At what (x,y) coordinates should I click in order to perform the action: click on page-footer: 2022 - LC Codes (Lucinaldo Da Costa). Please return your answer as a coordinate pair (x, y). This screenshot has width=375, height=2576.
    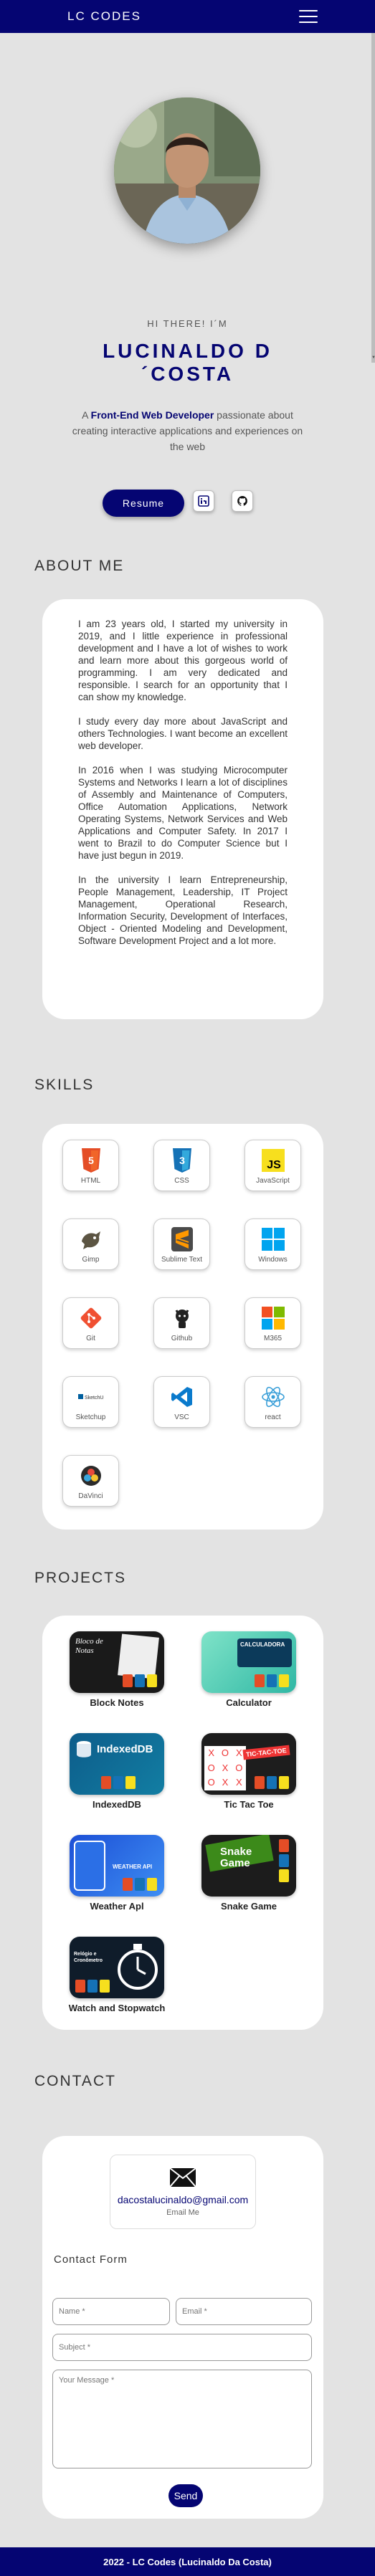
    Looking at the image, I should click on (187, 2561).